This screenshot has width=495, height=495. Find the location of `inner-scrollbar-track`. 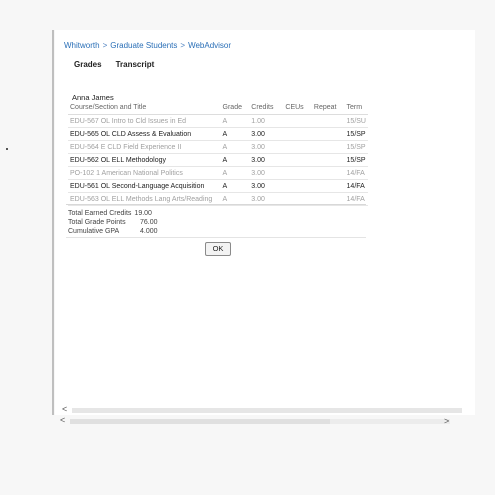

inner-scrollbar-track is located at coordinates (267, 410).